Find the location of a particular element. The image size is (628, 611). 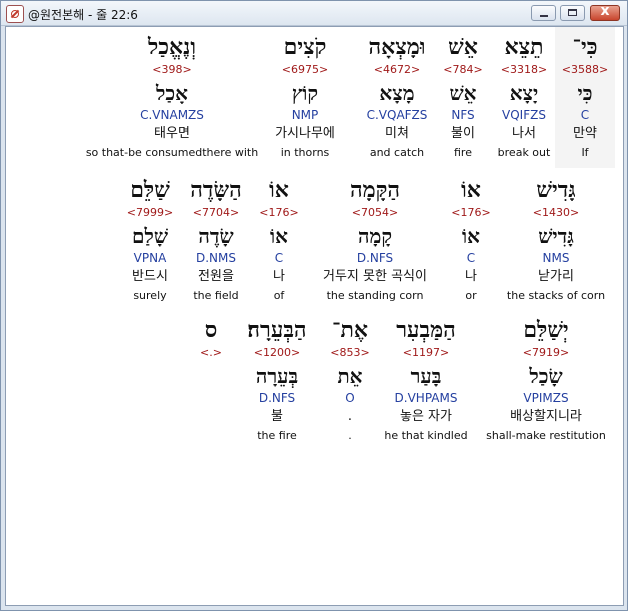

strong-number: <1197> is located at coordinates (426, 354).